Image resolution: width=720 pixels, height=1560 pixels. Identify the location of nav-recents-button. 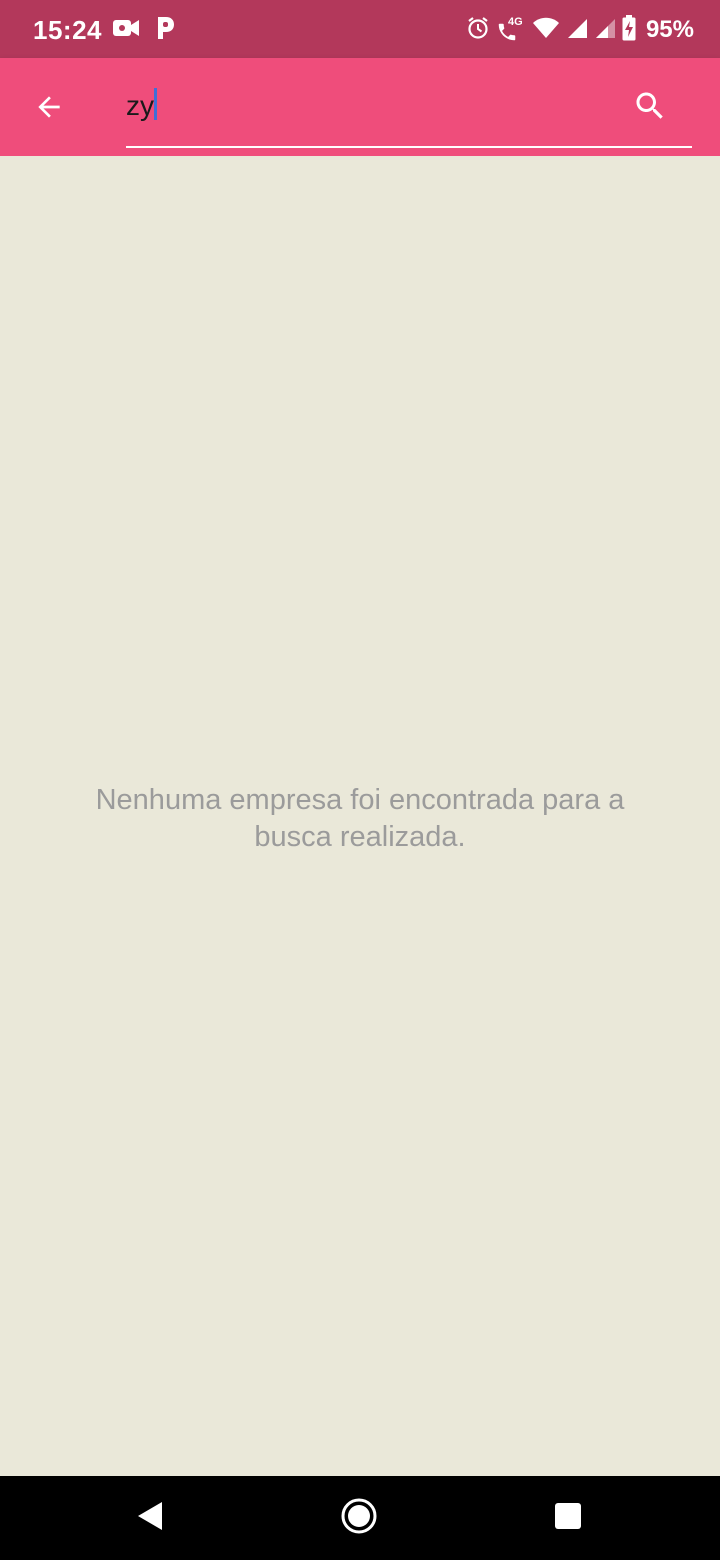
(568, 1518).